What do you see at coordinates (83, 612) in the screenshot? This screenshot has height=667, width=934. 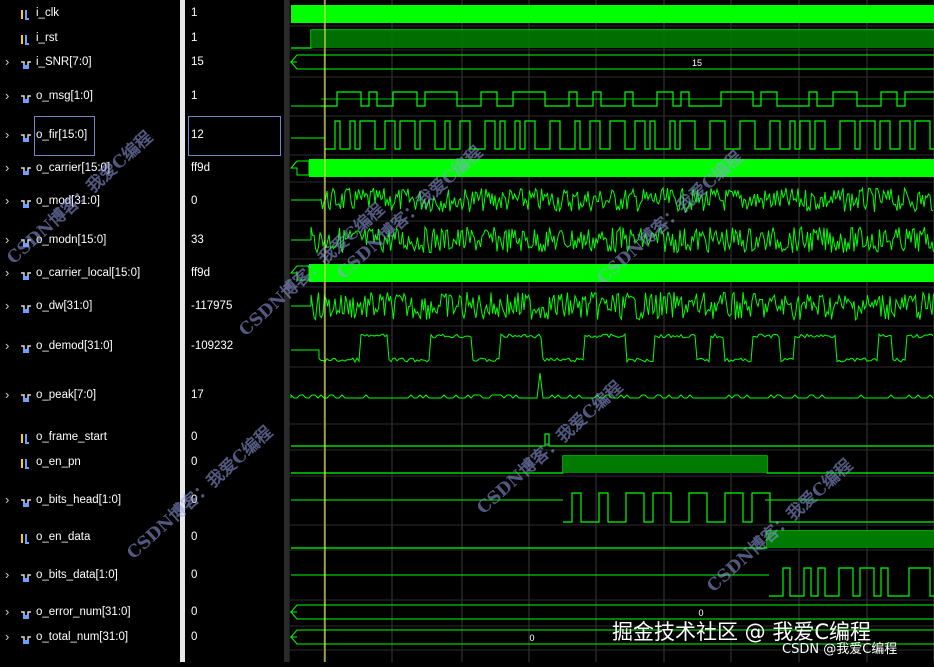 I see `signal-name-label: o_error_num[31:0]` at bounding box center [83, 612].